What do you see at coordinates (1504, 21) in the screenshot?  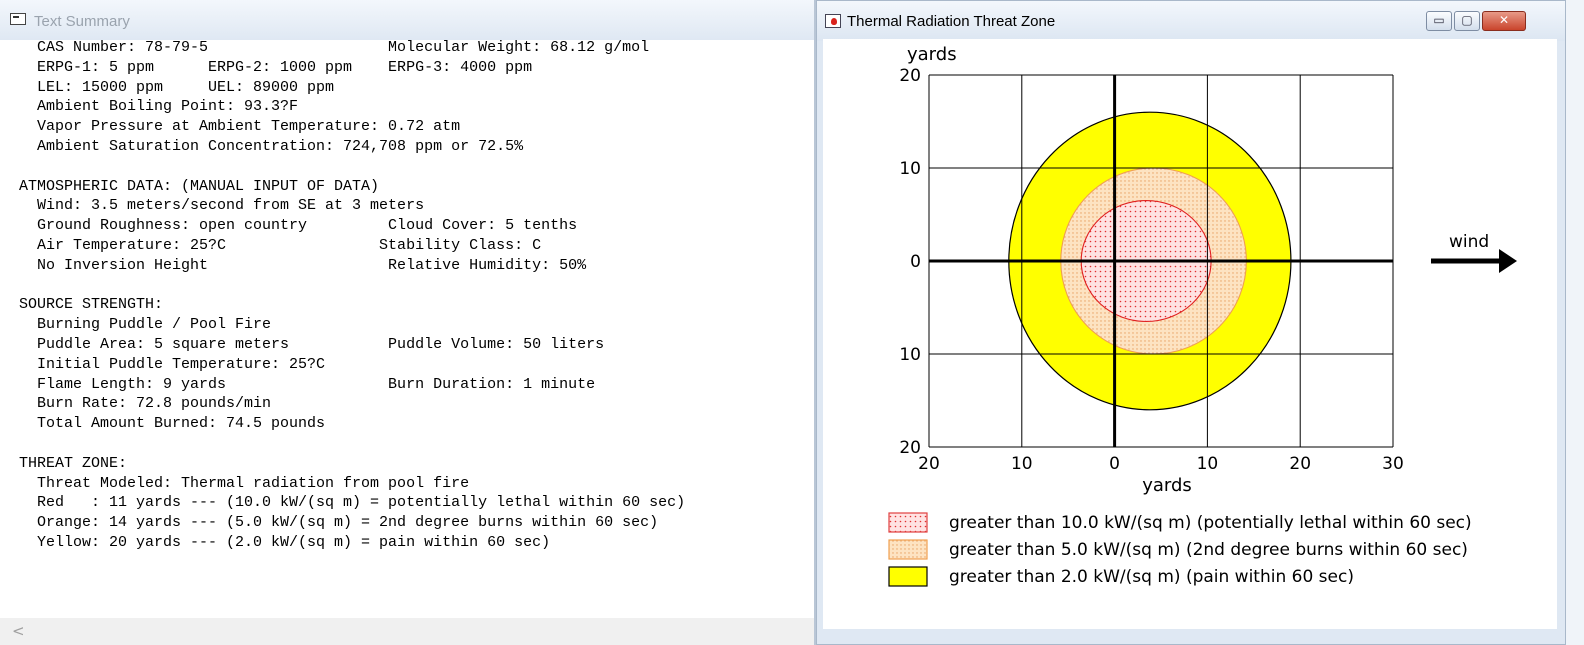 I see `close-button: ✕` at bounding box center [1504, 21].